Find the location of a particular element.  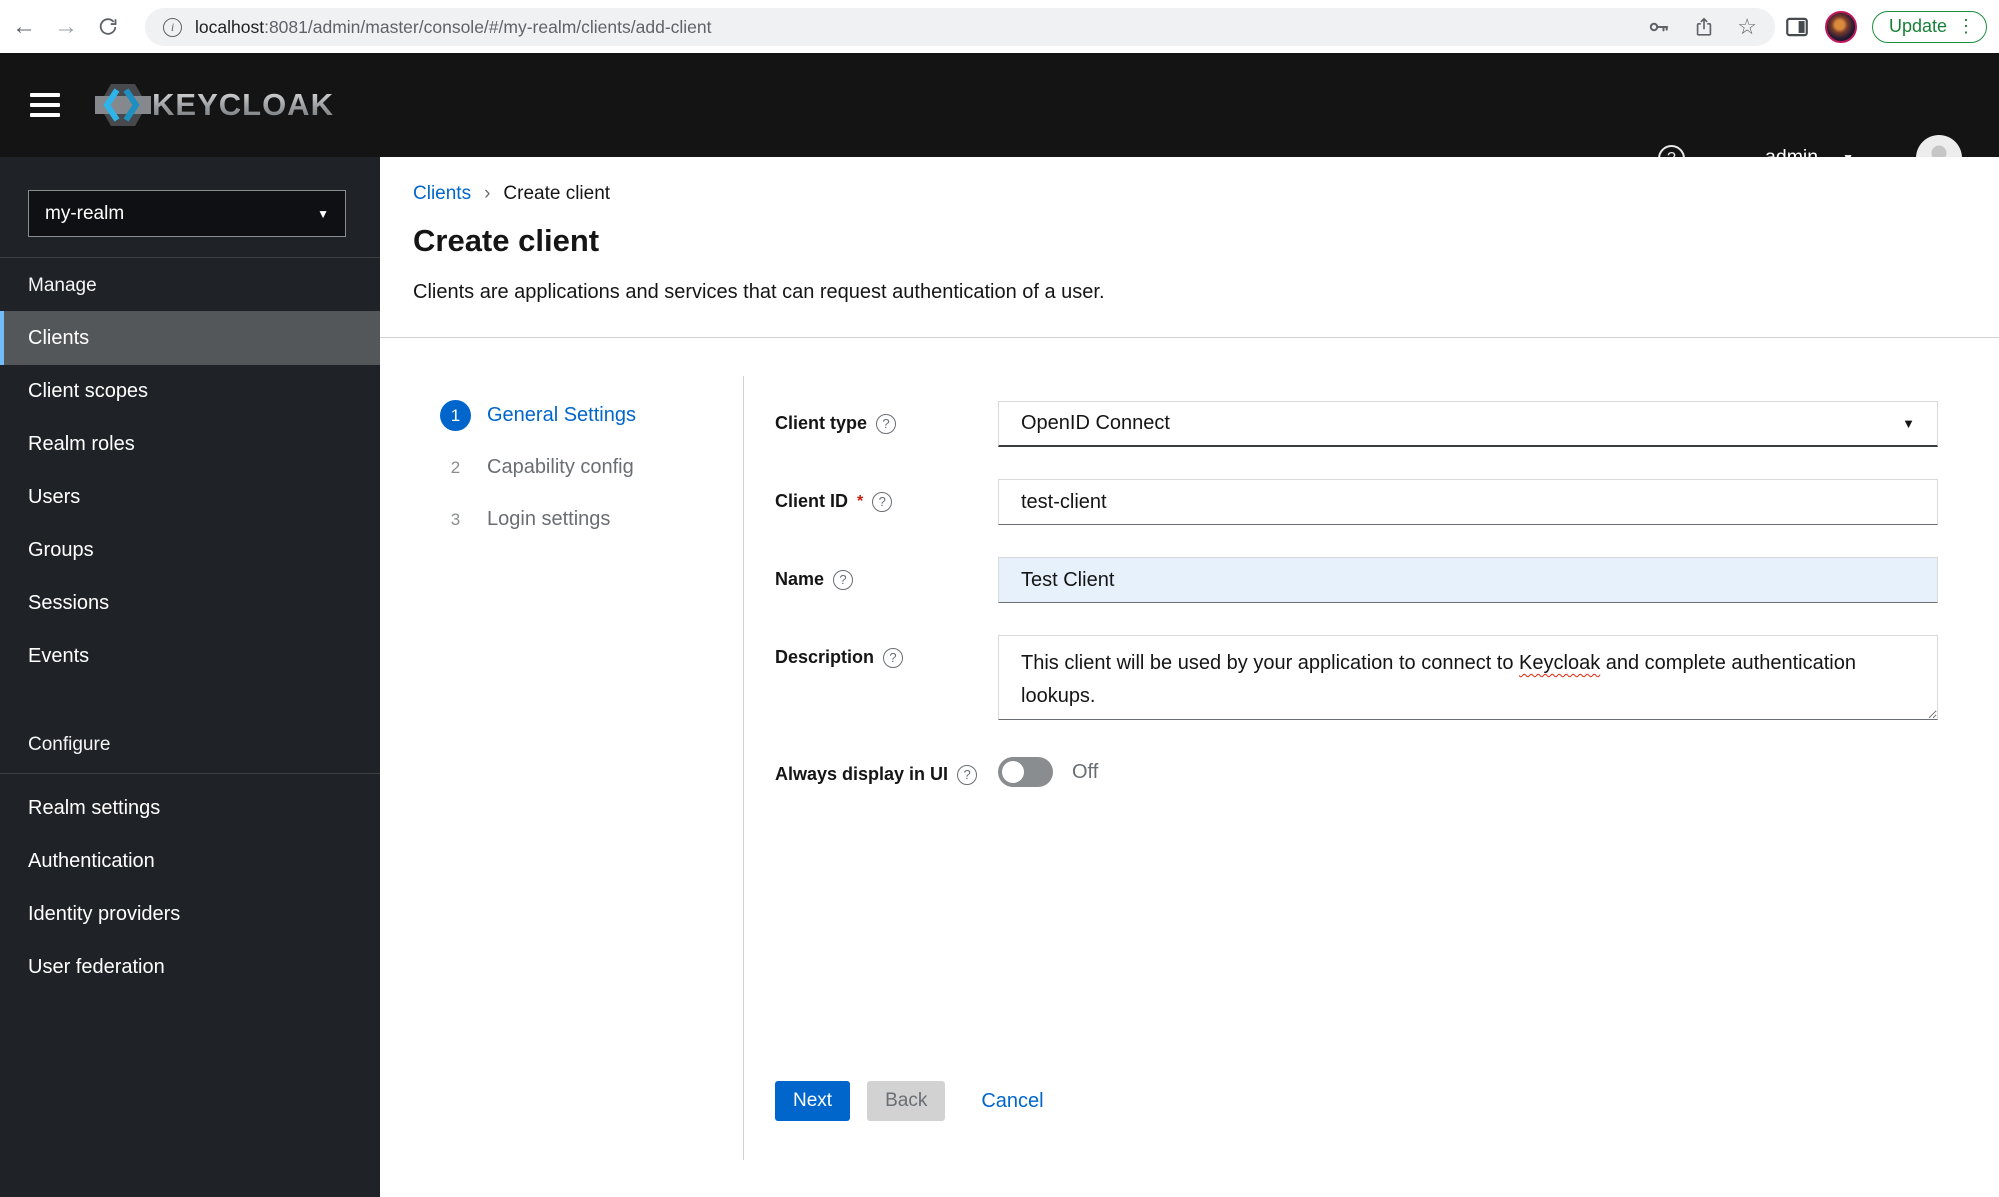

breadcrumb: Clients › Create client is located at coordinates (511, 194).